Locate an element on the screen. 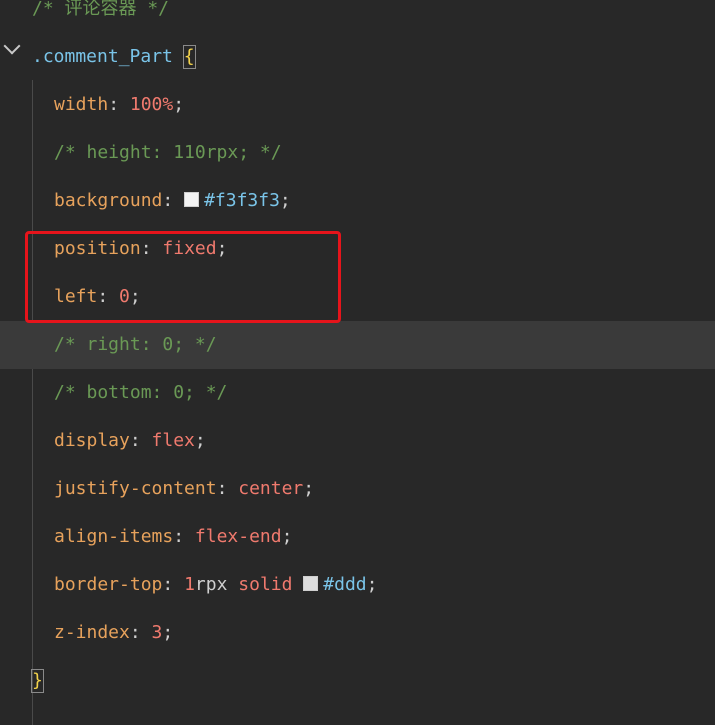  code-line: } is located at coordinates (357, 681).